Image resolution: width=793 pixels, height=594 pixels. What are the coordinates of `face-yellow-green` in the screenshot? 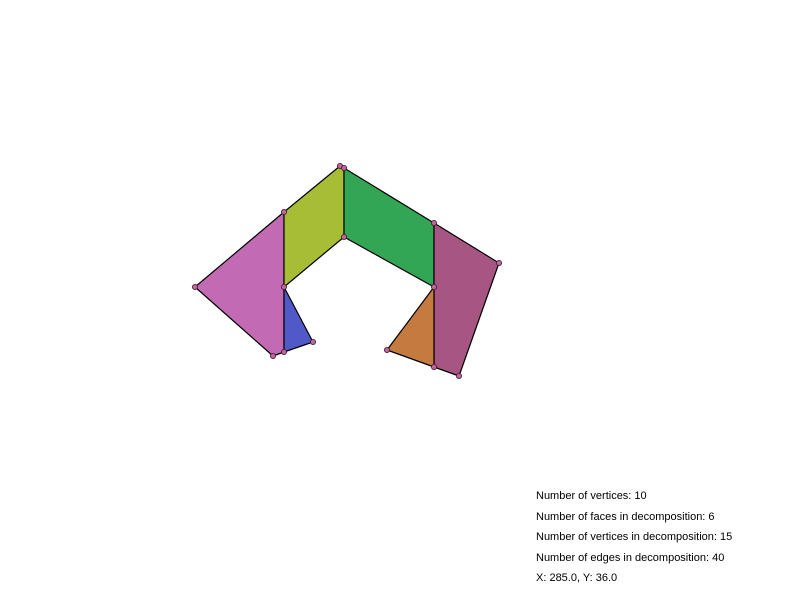 It's located at (314, 226).